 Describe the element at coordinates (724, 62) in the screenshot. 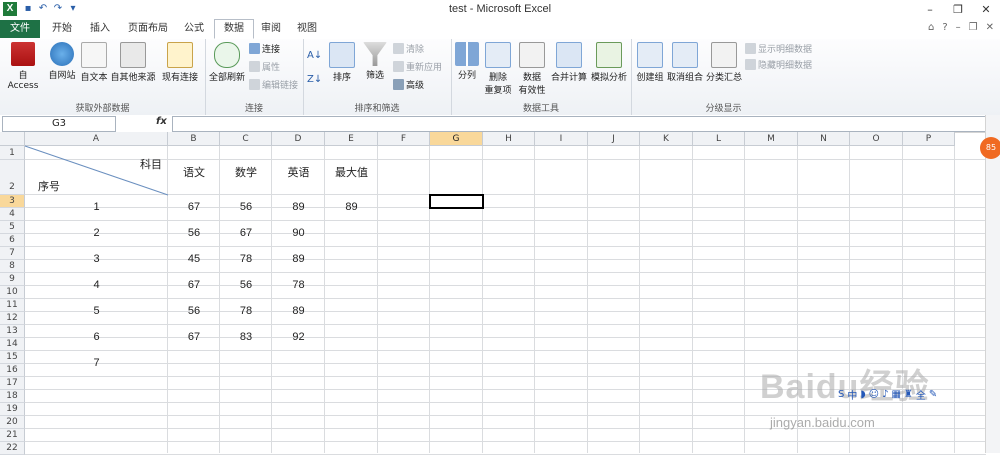

I see `subtotal-button: 分类汇总` at that location.